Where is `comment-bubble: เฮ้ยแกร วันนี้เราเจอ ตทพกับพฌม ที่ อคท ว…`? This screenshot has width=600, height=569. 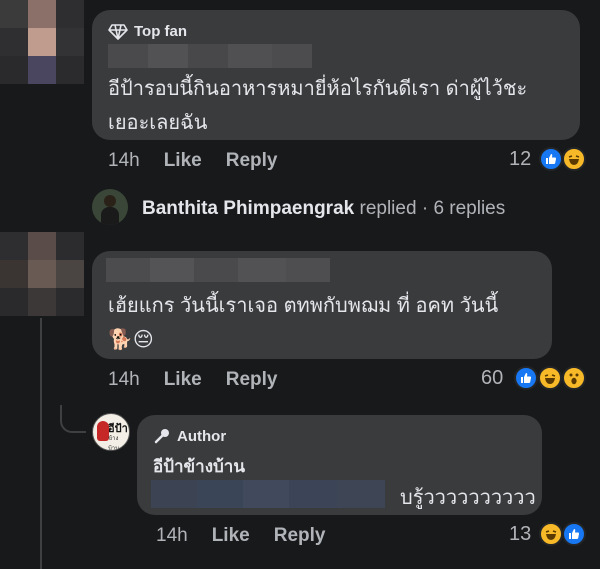 comment-bubble: เฮ้ยแกร วันนี้เราเจอ ตทพกับพฌม ที่ อคท ว… is located at coordinates (322, 305).